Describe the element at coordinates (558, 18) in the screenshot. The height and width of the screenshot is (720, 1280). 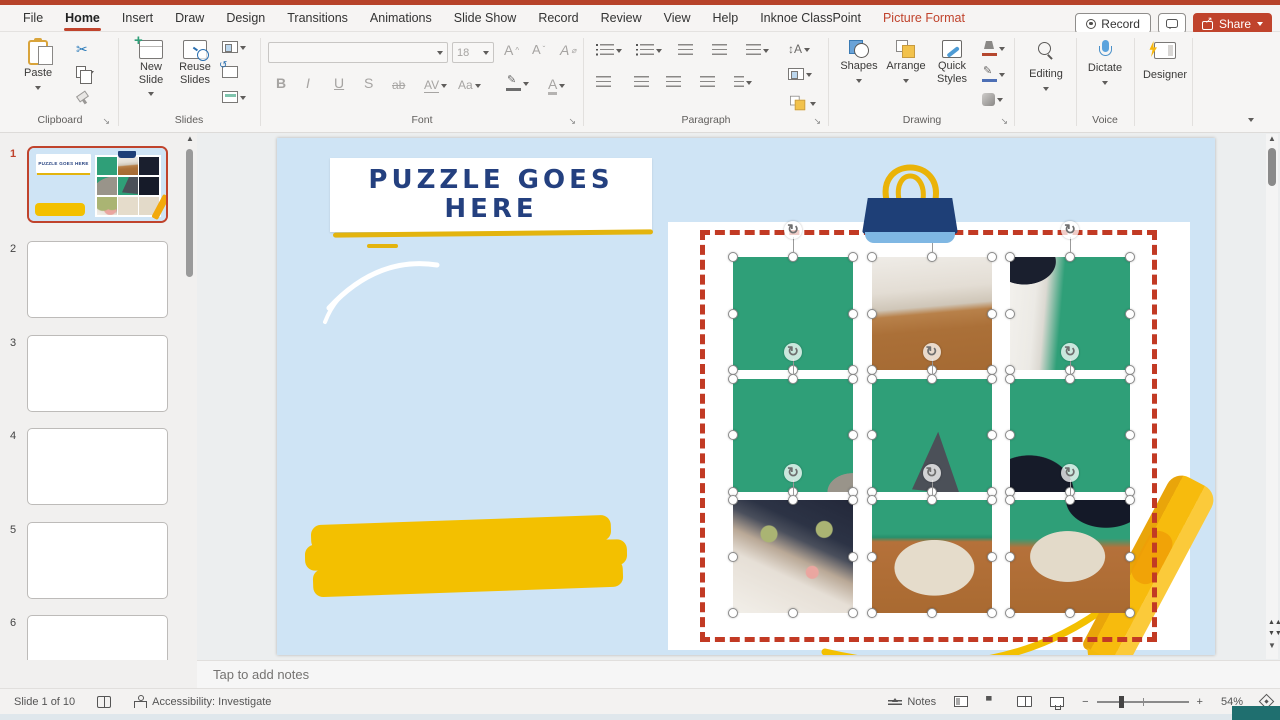
I see `ribbon-tab-record: Record` at that location.